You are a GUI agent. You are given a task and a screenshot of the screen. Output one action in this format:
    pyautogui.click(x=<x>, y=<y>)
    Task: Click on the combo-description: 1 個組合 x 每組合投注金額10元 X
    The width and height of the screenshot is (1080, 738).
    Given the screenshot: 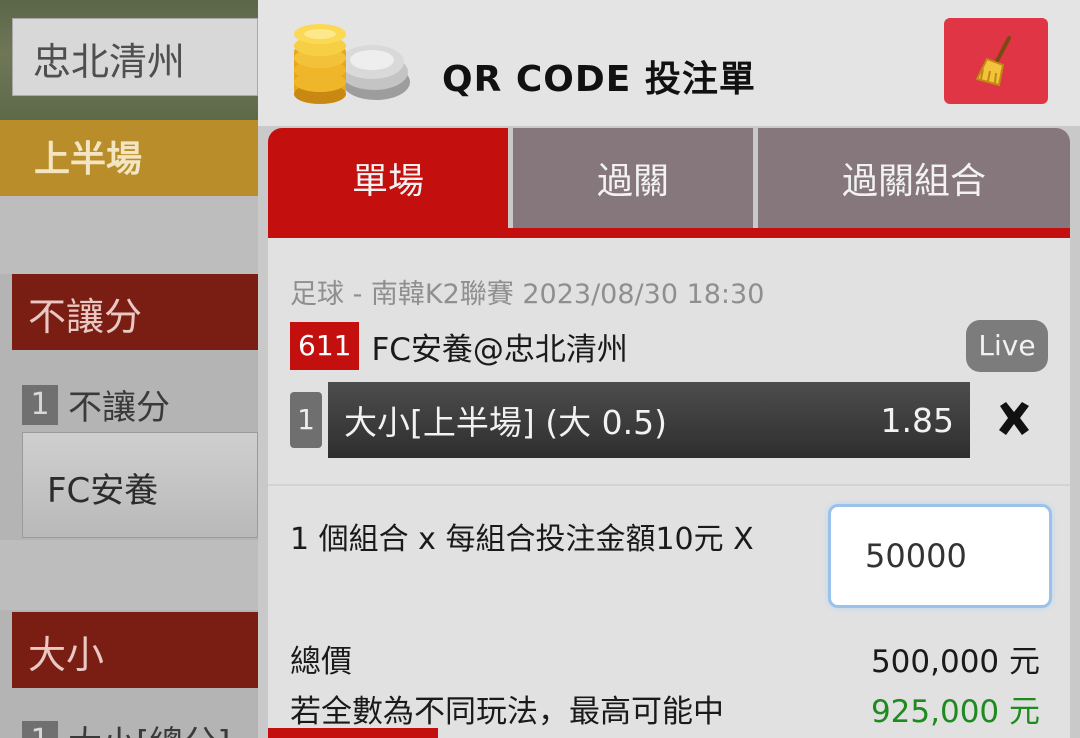 What is the action you would take?
    pyautogui.click(x=522, y=539)
    